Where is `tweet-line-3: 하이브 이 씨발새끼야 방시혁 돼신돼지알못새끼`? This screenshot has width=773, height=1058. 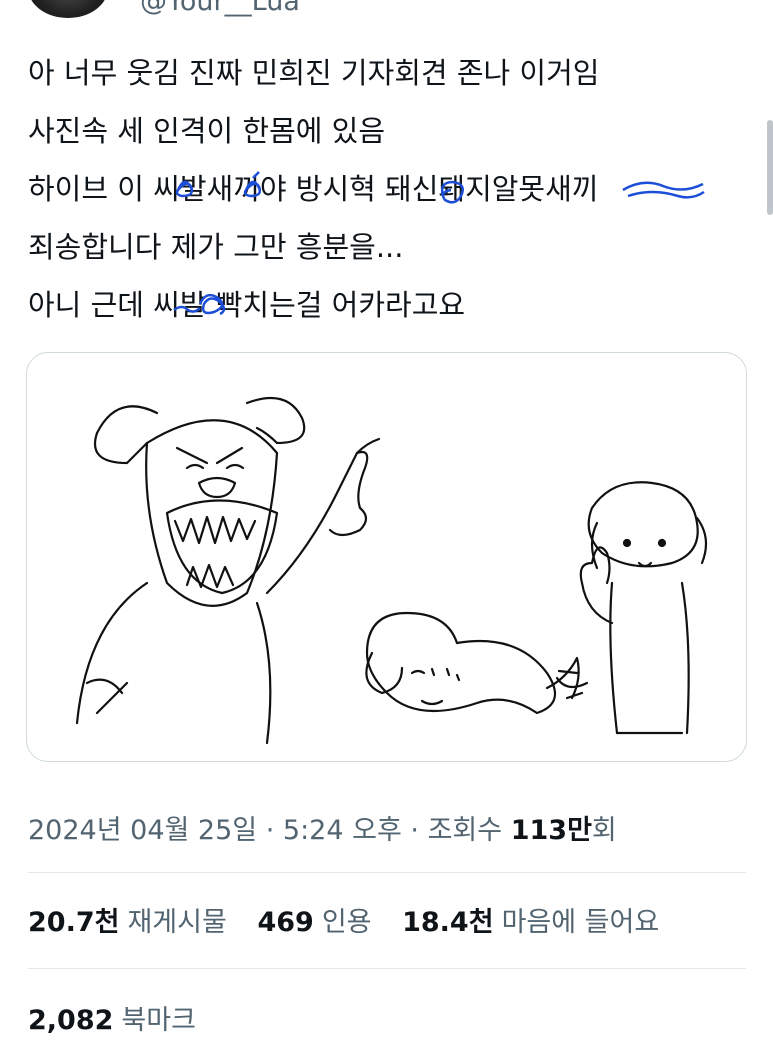 tweet-line-3: 하이브 이 씨발새끼야 방시혁 돼신돼지알못새끼 is located at coordinates (388, 189).